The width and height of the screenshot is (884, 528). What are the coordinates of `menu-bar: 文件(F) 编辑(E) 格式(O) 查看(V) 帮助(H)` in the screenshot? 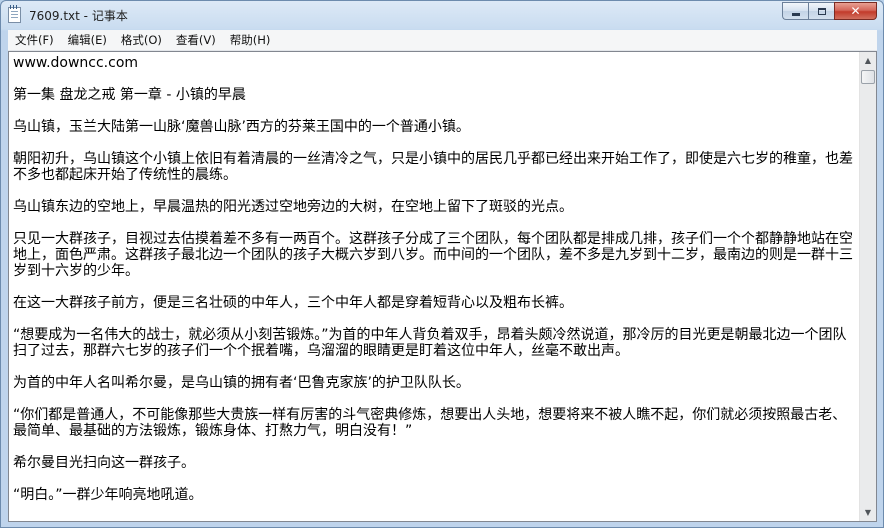 It's located at (442, 40).